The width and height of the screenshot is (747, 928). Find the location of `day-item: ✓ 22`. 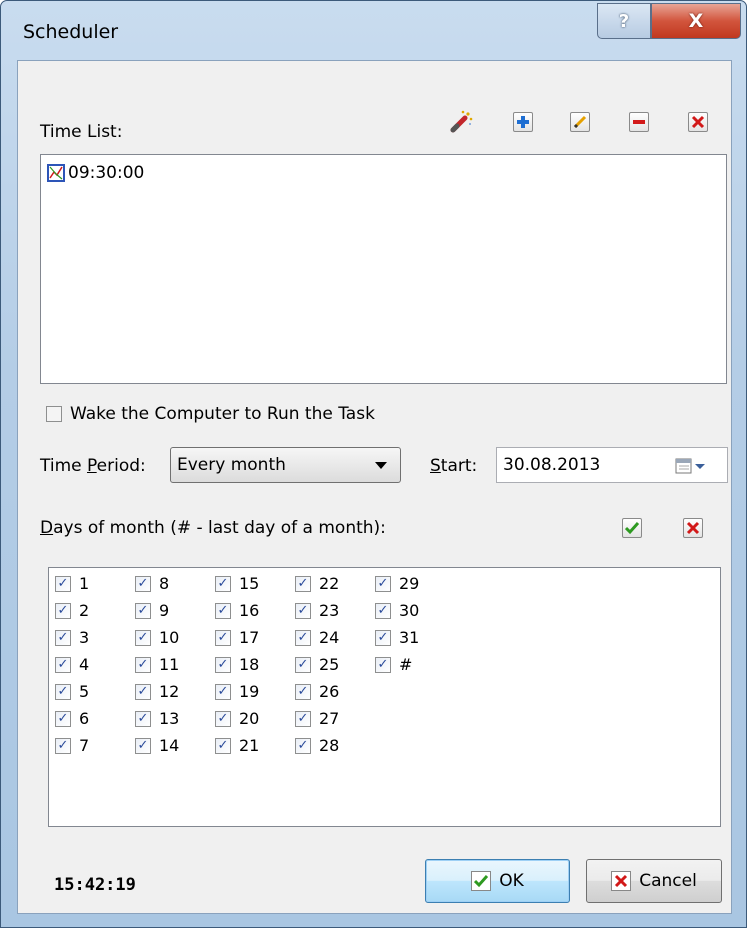

day-item: ✓ 22 is located at coordinates (317, 583).